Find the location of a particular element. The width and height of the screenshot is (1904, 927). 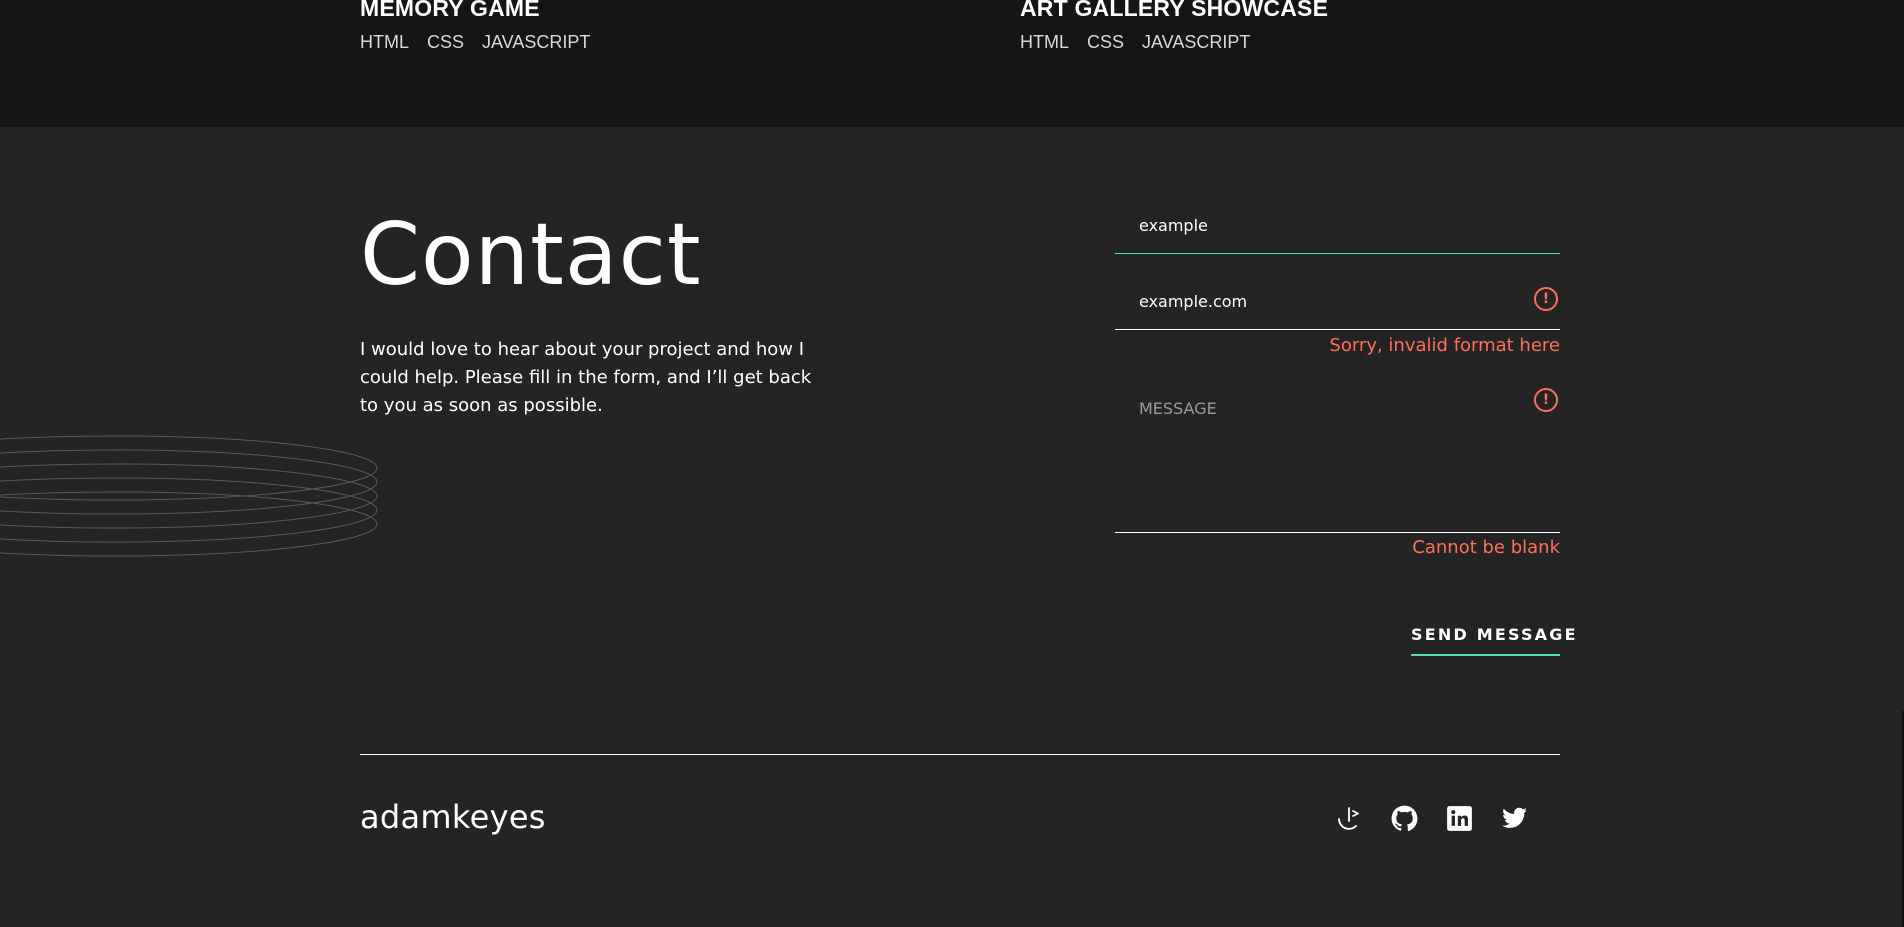

project-title: ART GALLERY SHOWCASE is located at coordinates (1174, 10).